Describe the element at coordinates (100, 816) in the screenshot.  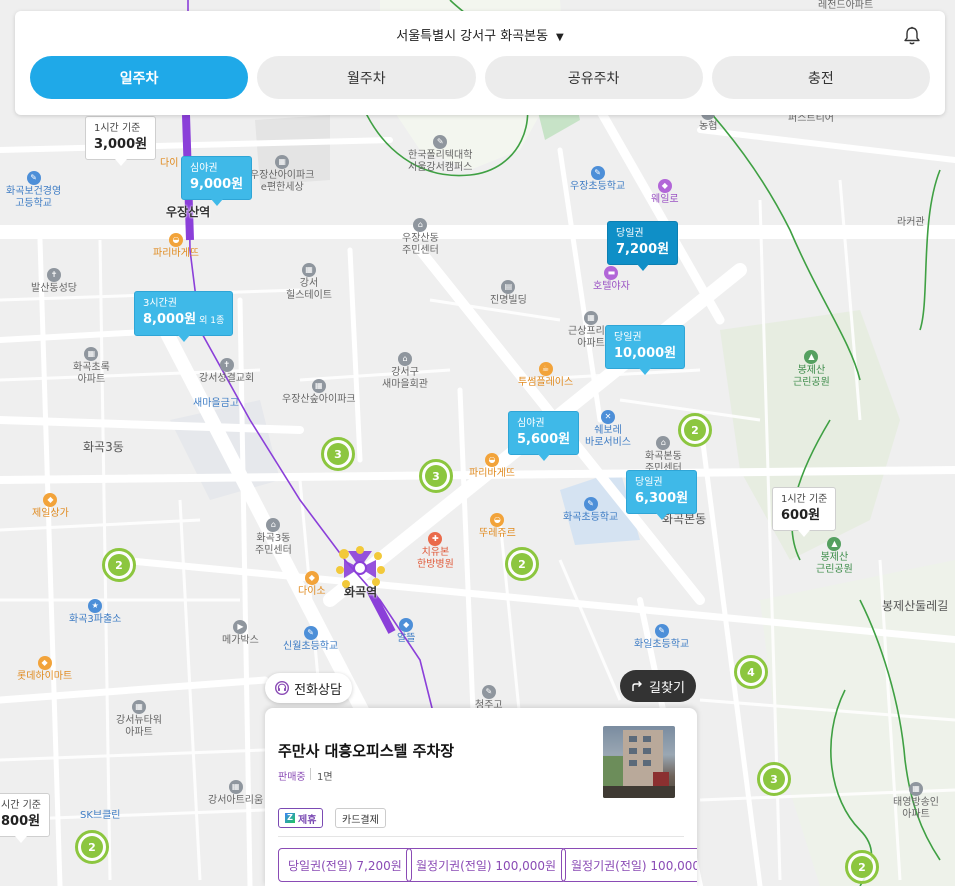
I see `poi-marker: SK브클린` at that location.